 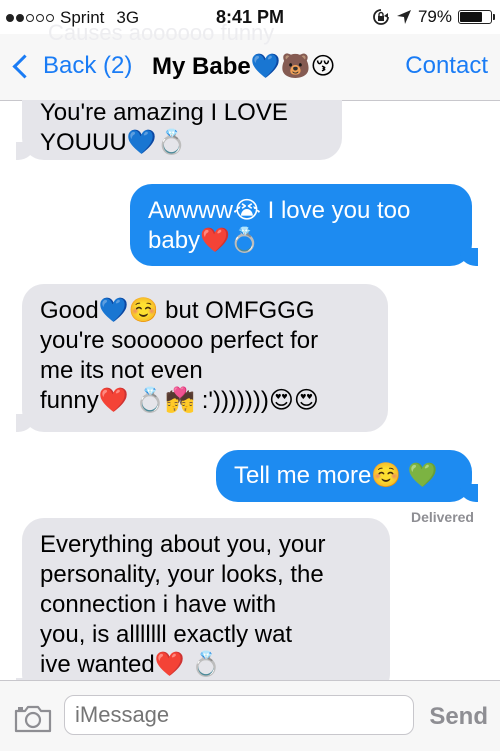 I want to click on battery-percent: 79%, so click(x=434, y=16).